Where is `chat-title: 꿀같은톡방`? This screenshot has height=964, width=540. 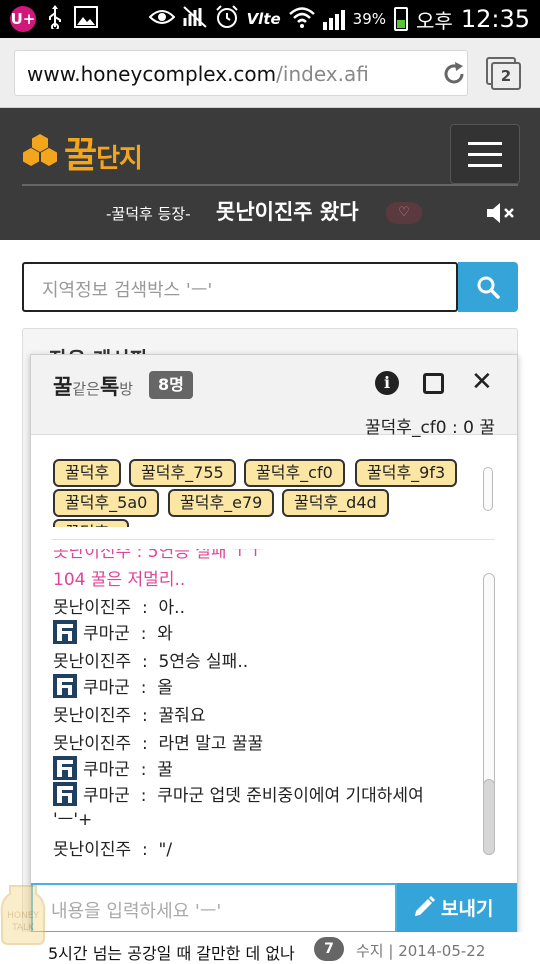
chat-title: 꿀같은톡방 is located at coordinates (93, 387).